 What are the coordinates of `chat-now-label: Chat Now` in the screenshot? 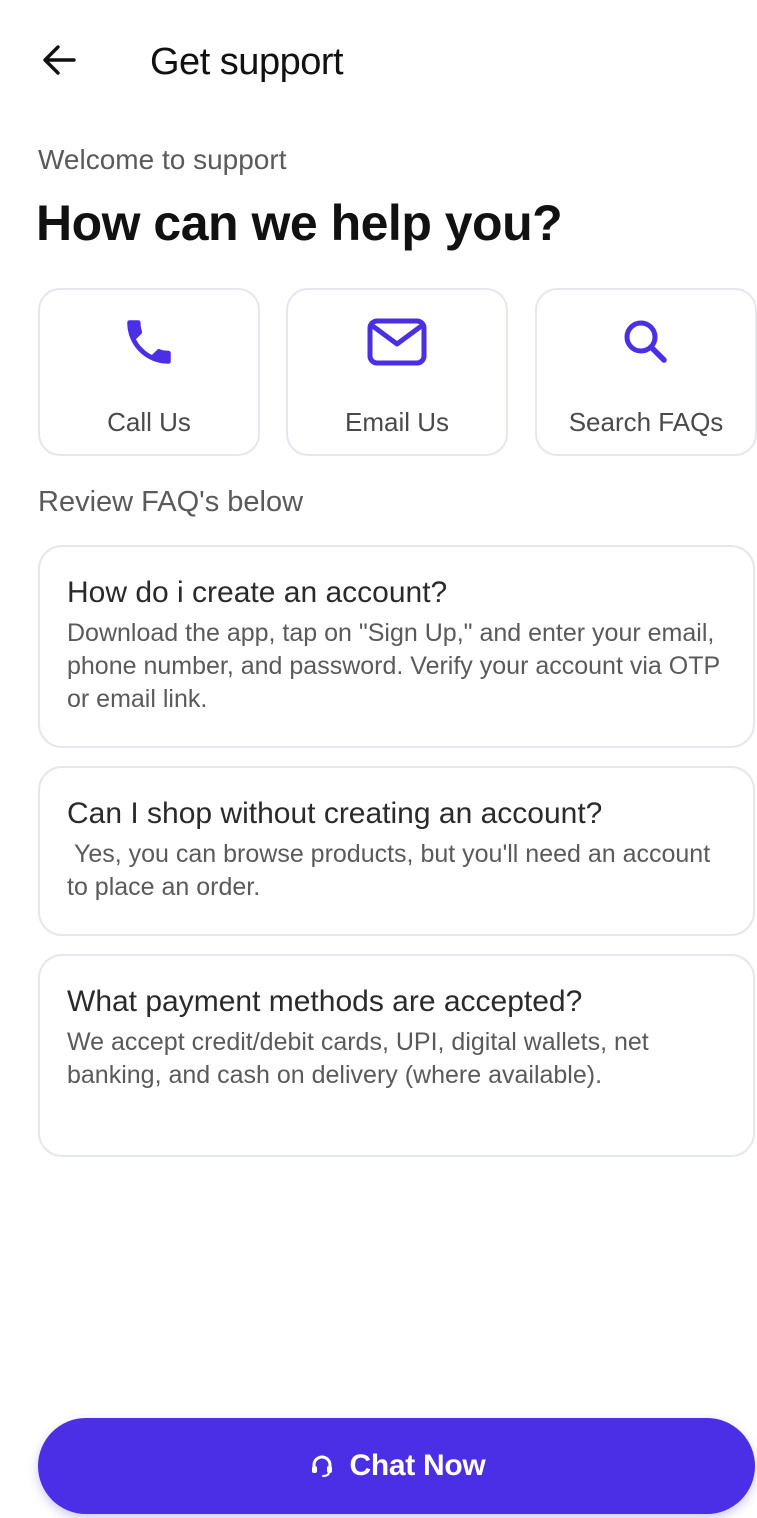 It's located at (417, 1465).